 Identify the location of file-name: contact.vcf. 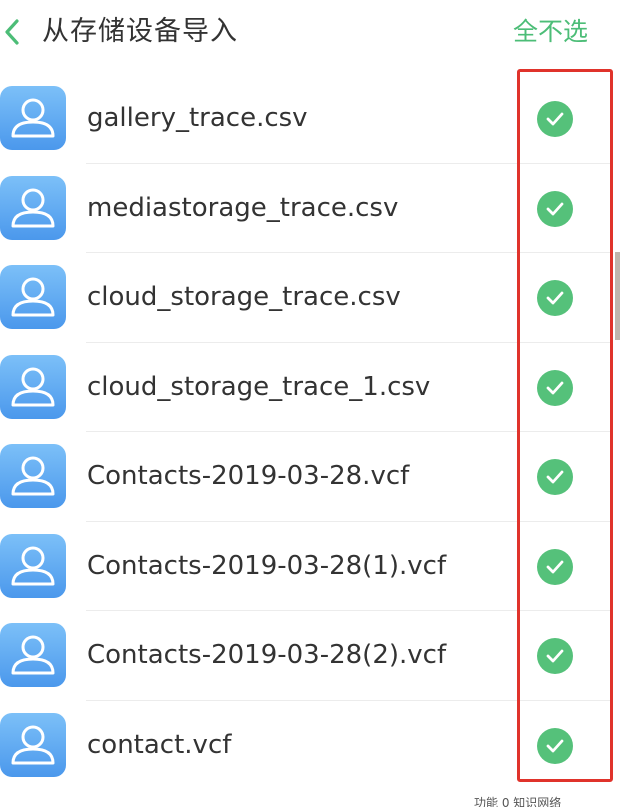
(159, 744).